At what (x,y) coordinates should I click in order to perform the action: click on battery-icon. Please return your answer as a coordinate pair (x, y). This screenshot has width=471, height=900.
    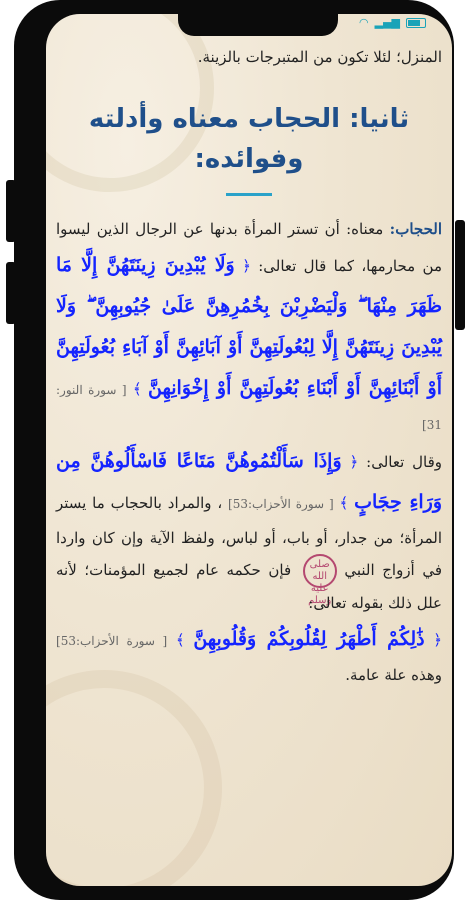
    Looking at the image, I should click on (416, 22).